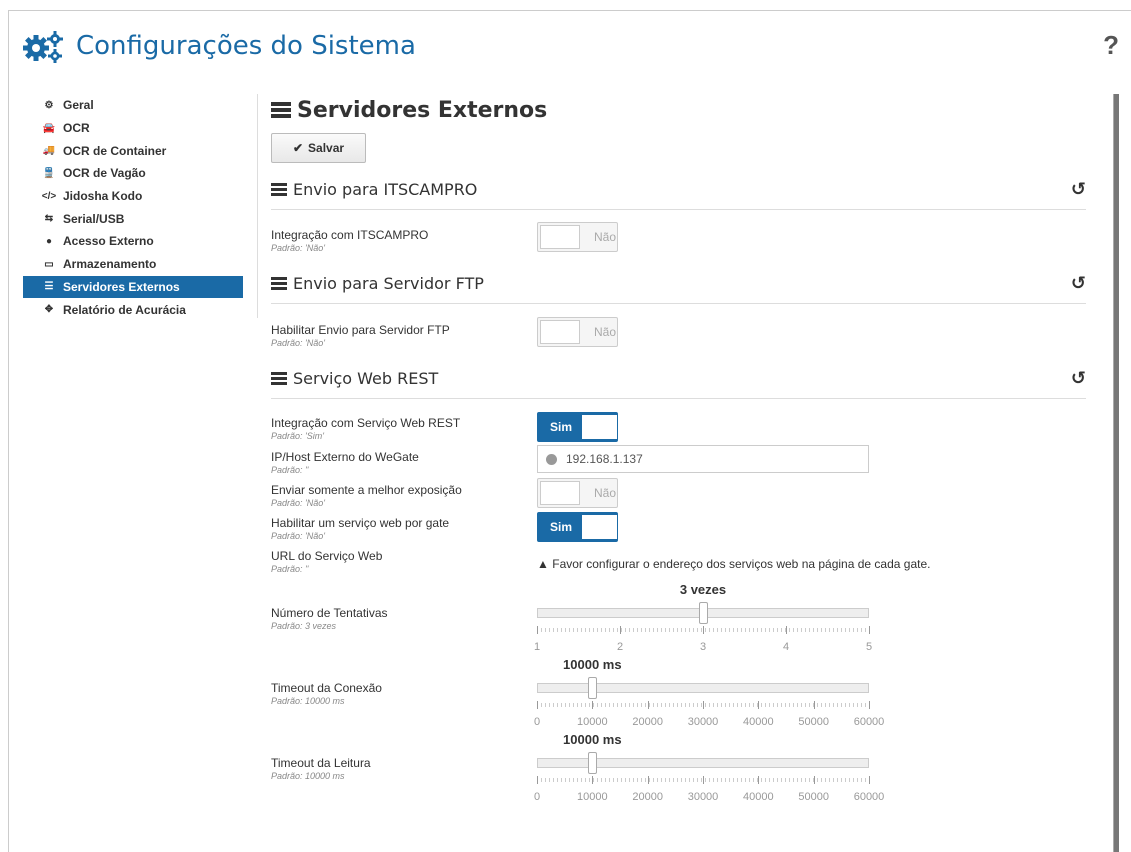  What do you see at coordinates (604, 459) in the screenshot?
I see `input-value: 192.168.1.137` at bounding box center [604, 459].